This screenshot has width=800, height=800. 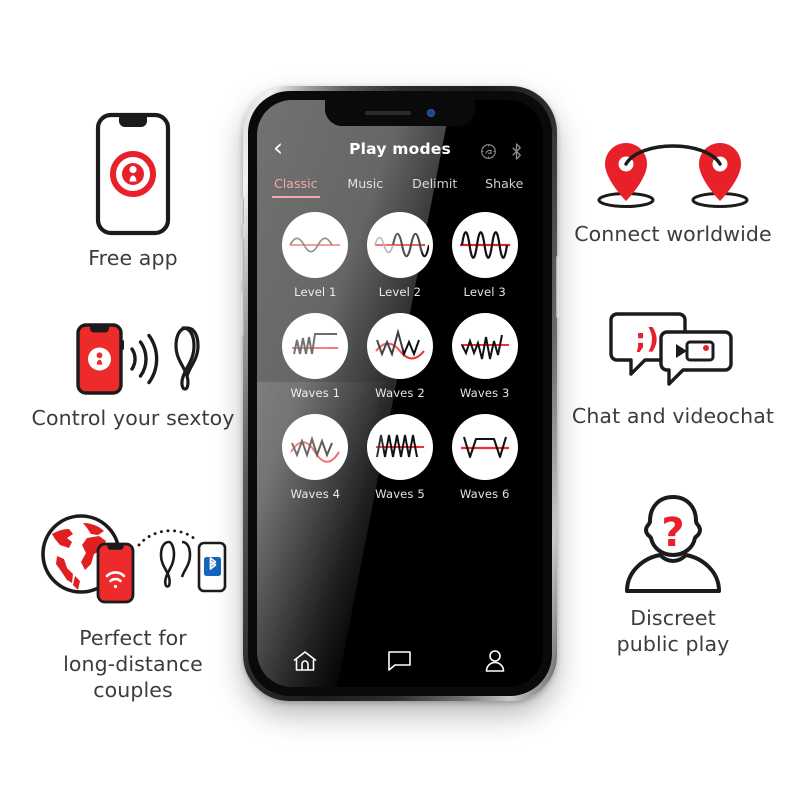 What do you see at coordinates (133, 564) in the screenshot?
I see `globe-phone-toy-bluetooth-icon` at bounding box center [133, 564].